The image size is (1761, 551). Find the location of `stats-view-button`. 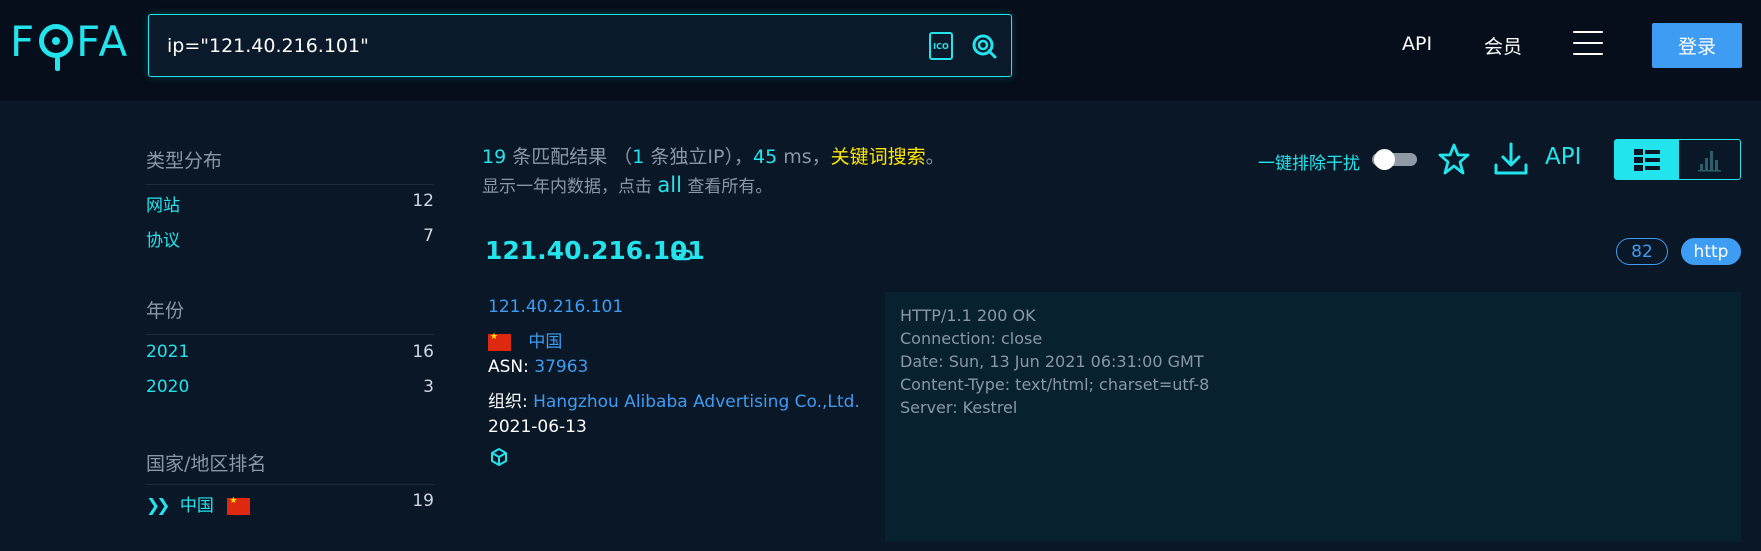

stats-view-button is located at coordinates (1710, 159).